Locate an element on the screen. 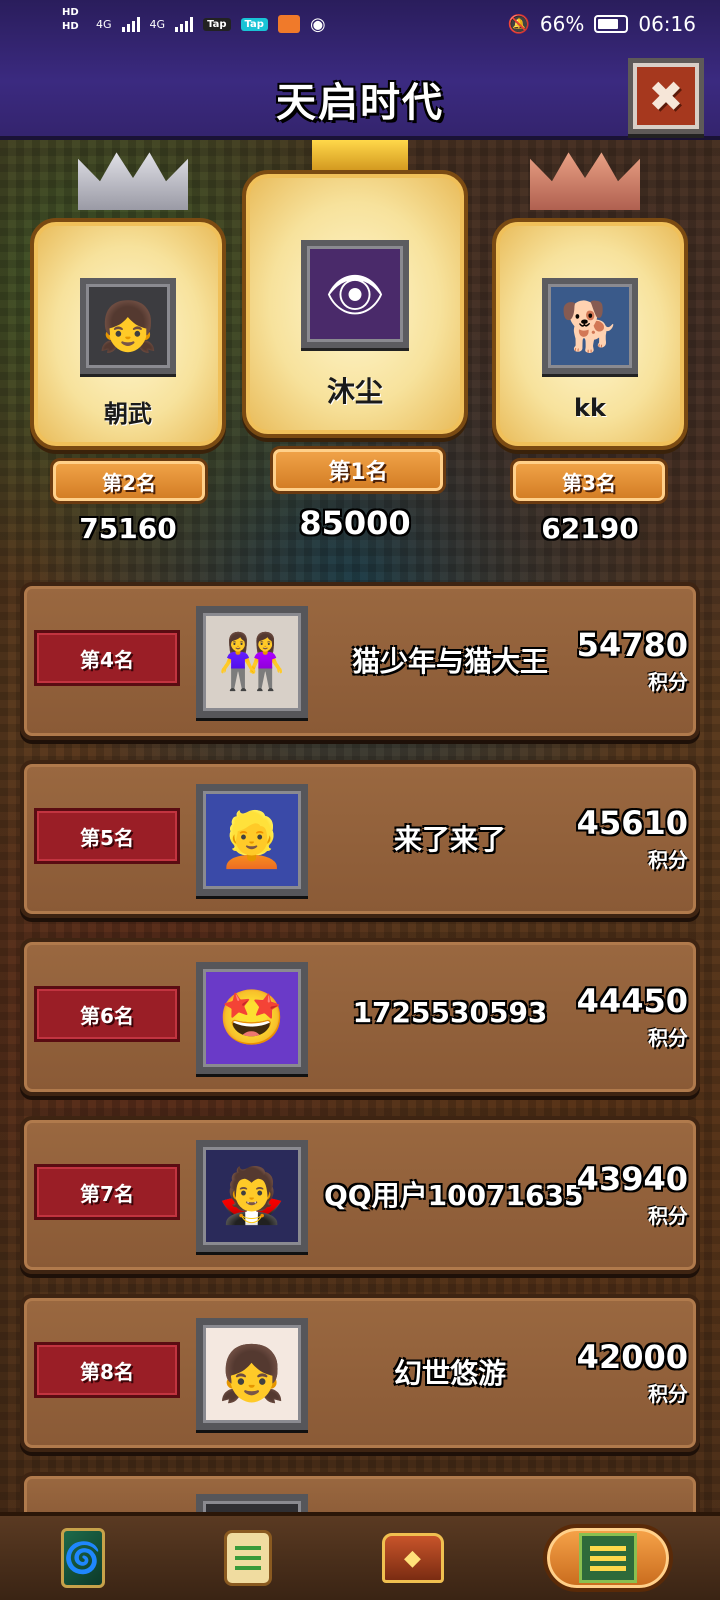 Image resolution: width=720 pixels, height=1600 pixels. top-bar: HD HD 4G 4G Tap Tap ◉ 🔕 66% 06:16 天启时代 ✖ is located at coordinates (360, 70).